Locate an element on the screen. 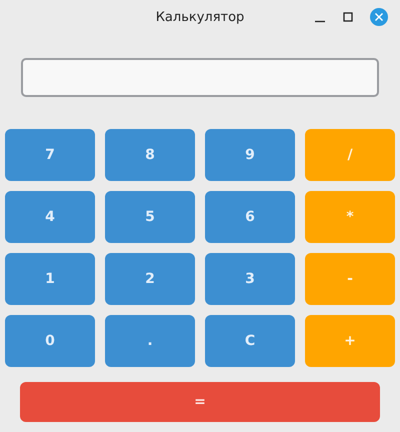 The image size is (400, 432). calculator-key: * is located at coordinates (350, 217).